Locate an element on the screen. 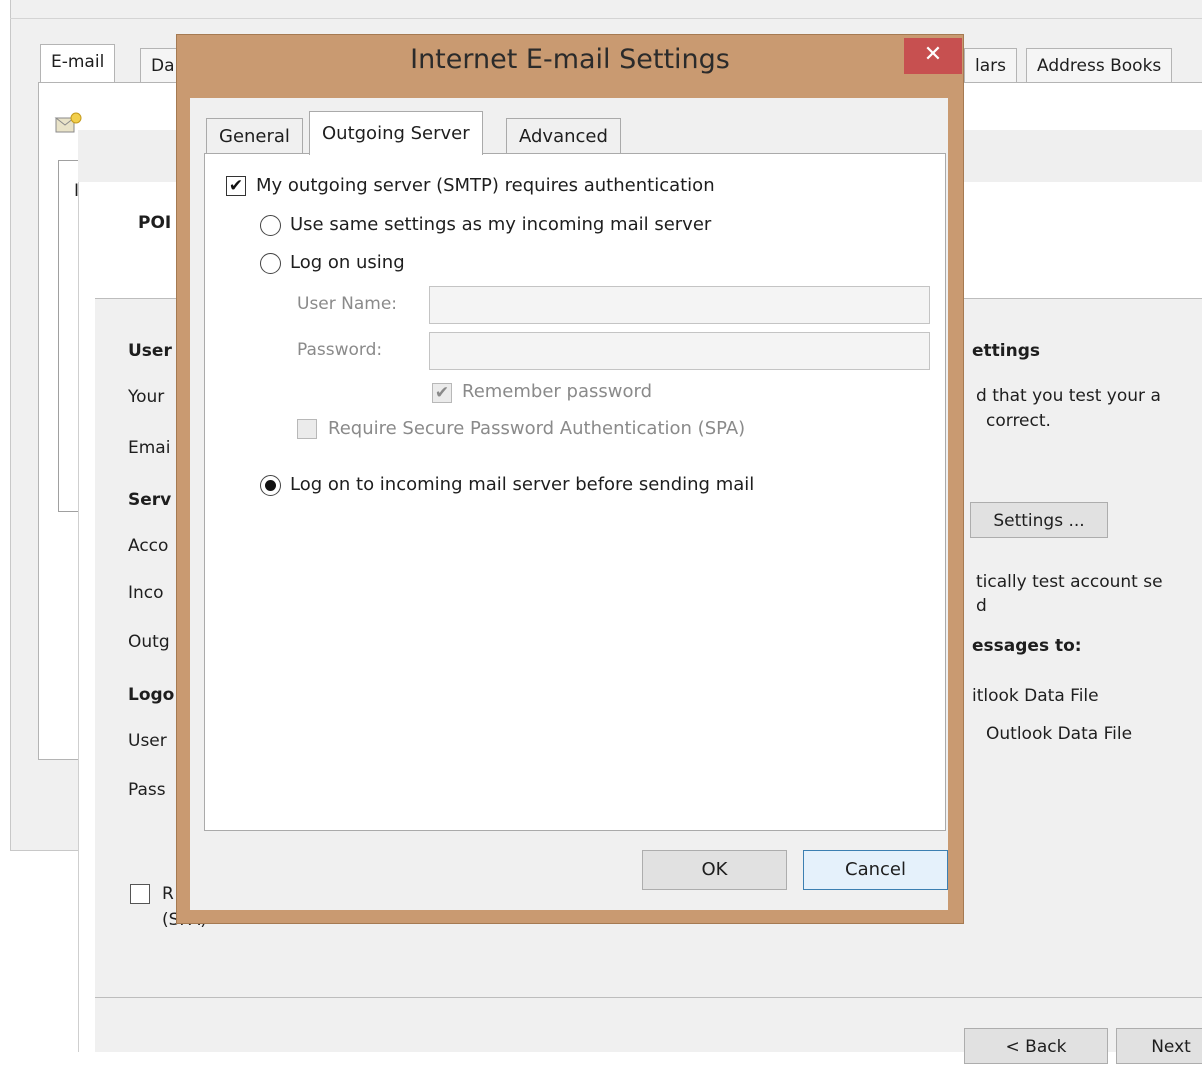 This screenshot has width=1202, height=1065. password-field is located at coordinates (679, 351).